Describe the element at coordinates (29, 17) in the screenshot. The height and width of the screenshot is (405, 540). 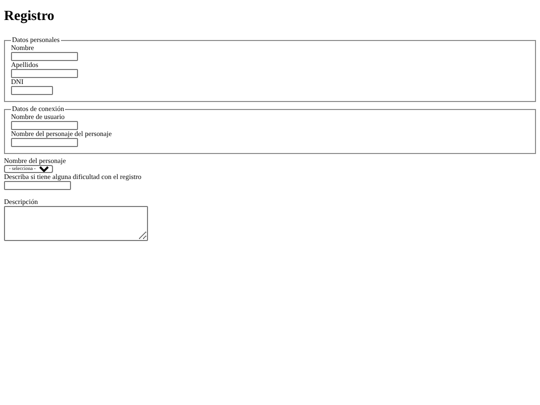
I see `page-title: Registro` at that location.